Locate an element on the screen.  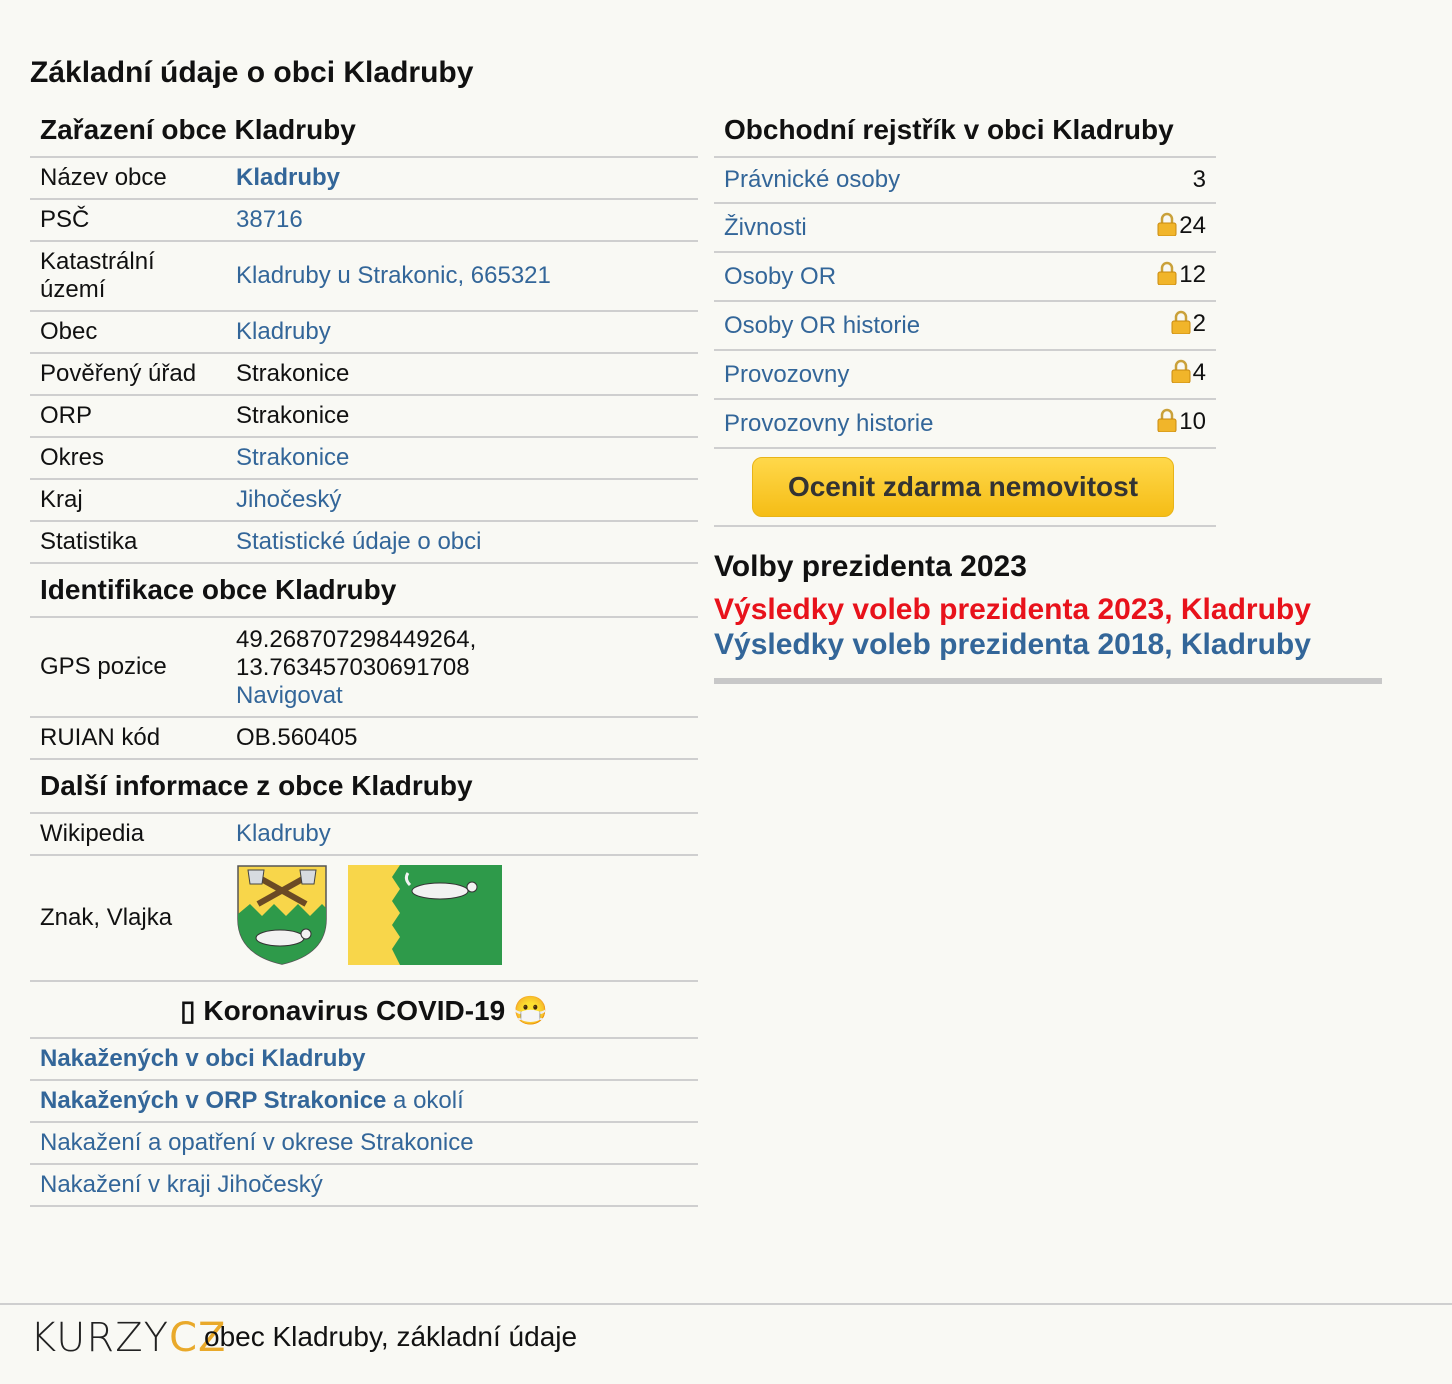
covid-row: Nakažených v ORP Strakonice a okolí is located at coordinates (364, 1102).